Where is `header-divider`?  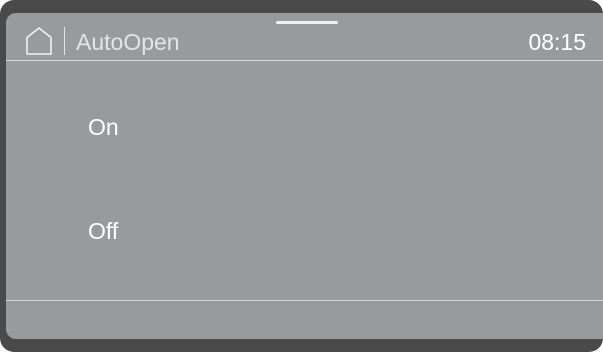 header-divider is located at coordinates (64, 41).